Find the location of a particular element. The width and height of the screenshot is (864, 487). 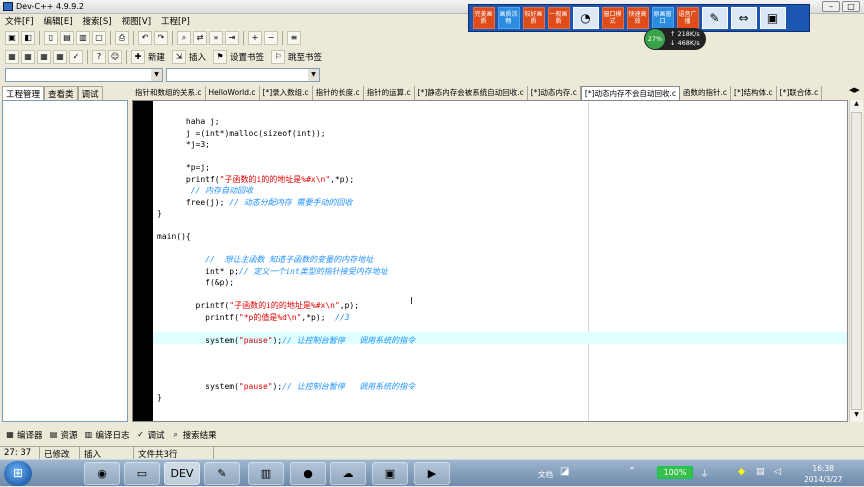

float-button-2: 画质流畅 is located at coordinates (508, 18).